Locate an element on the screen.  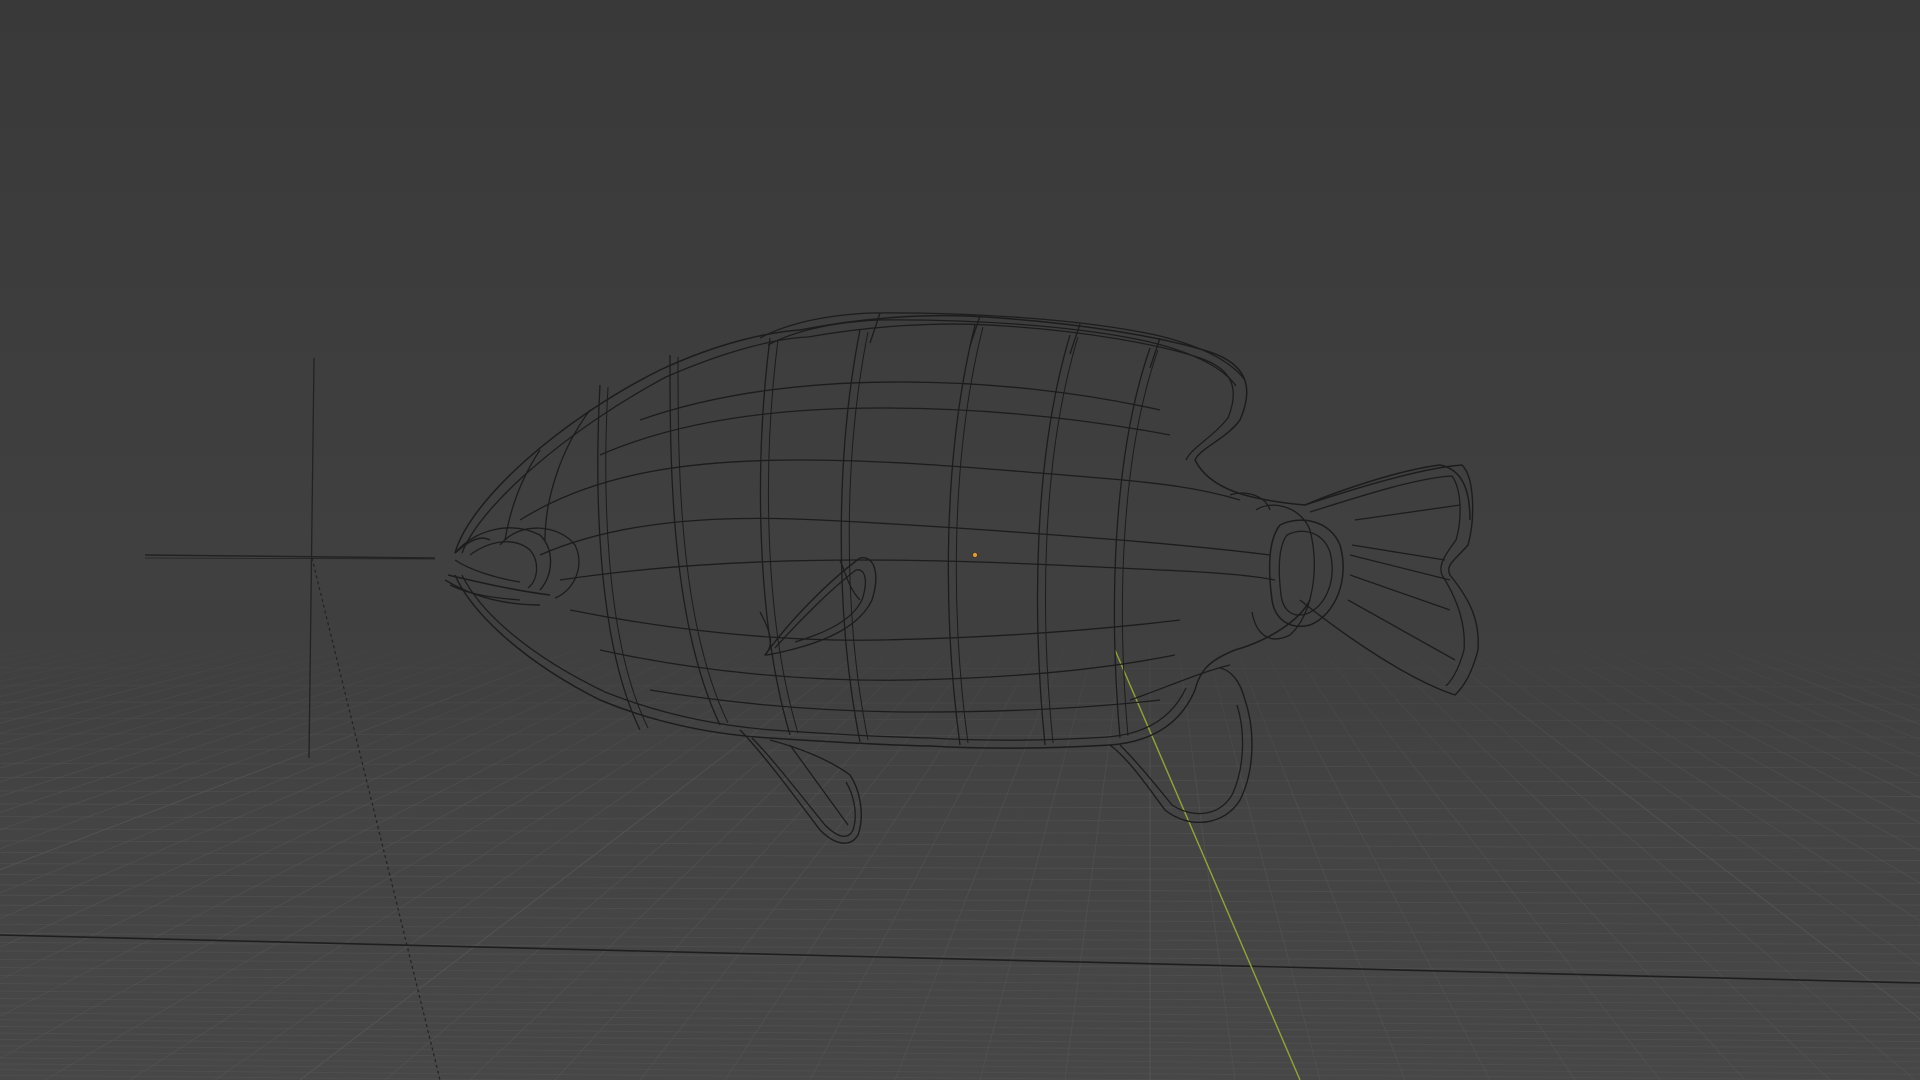
edge-loop-upper is located at coordinates (885, 431).